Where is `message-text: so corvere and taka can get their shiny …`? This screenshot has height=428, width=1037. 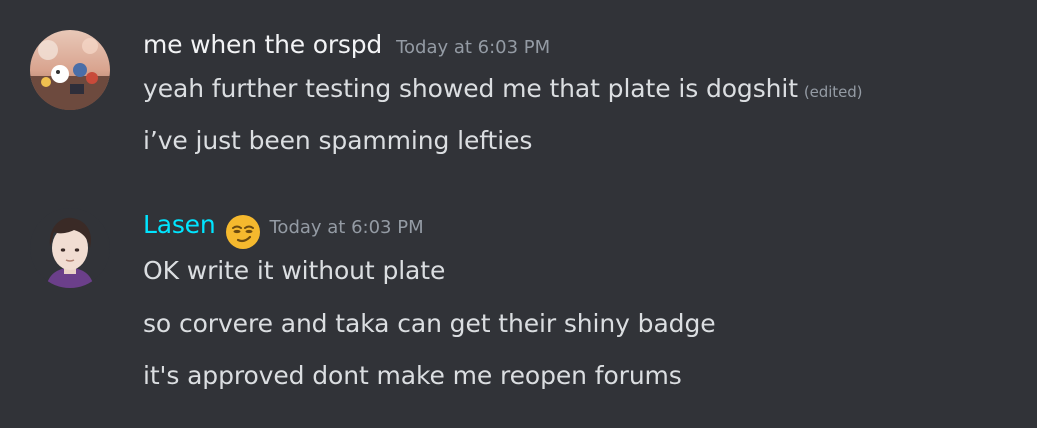
message-text: so corvere and taka can get their shiny … is located at coordinates (429, 323).